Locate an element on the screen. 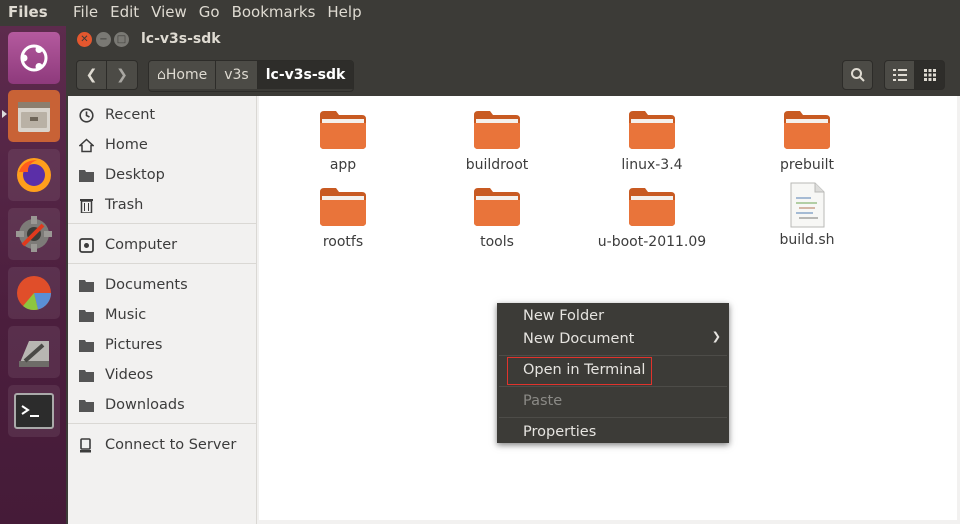  search-button is located at coordinates (857, 75).